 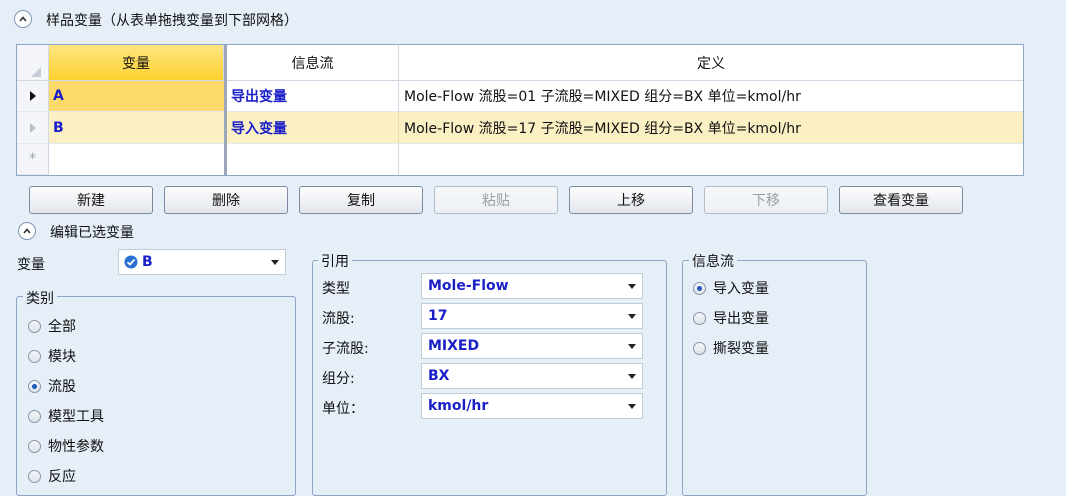 I want to click on component-label: 组分:, so click(x=338, y=379).